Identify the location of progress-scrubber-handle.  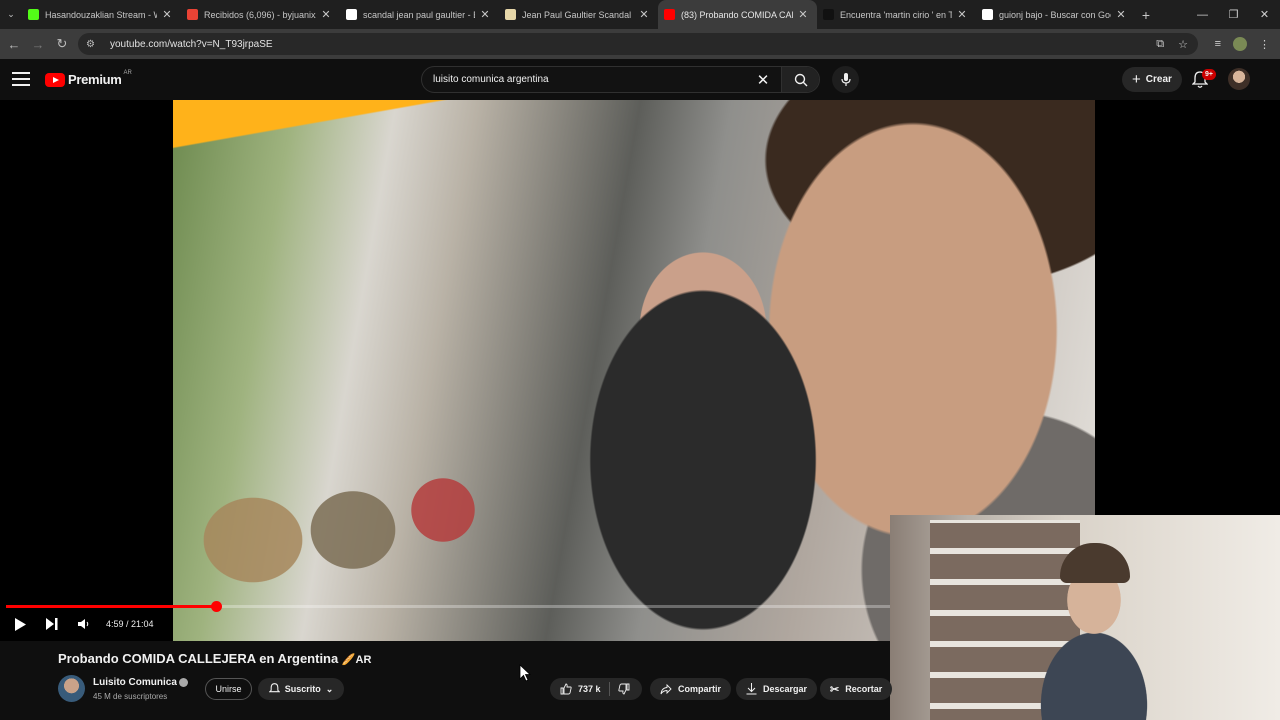
(216, 606).